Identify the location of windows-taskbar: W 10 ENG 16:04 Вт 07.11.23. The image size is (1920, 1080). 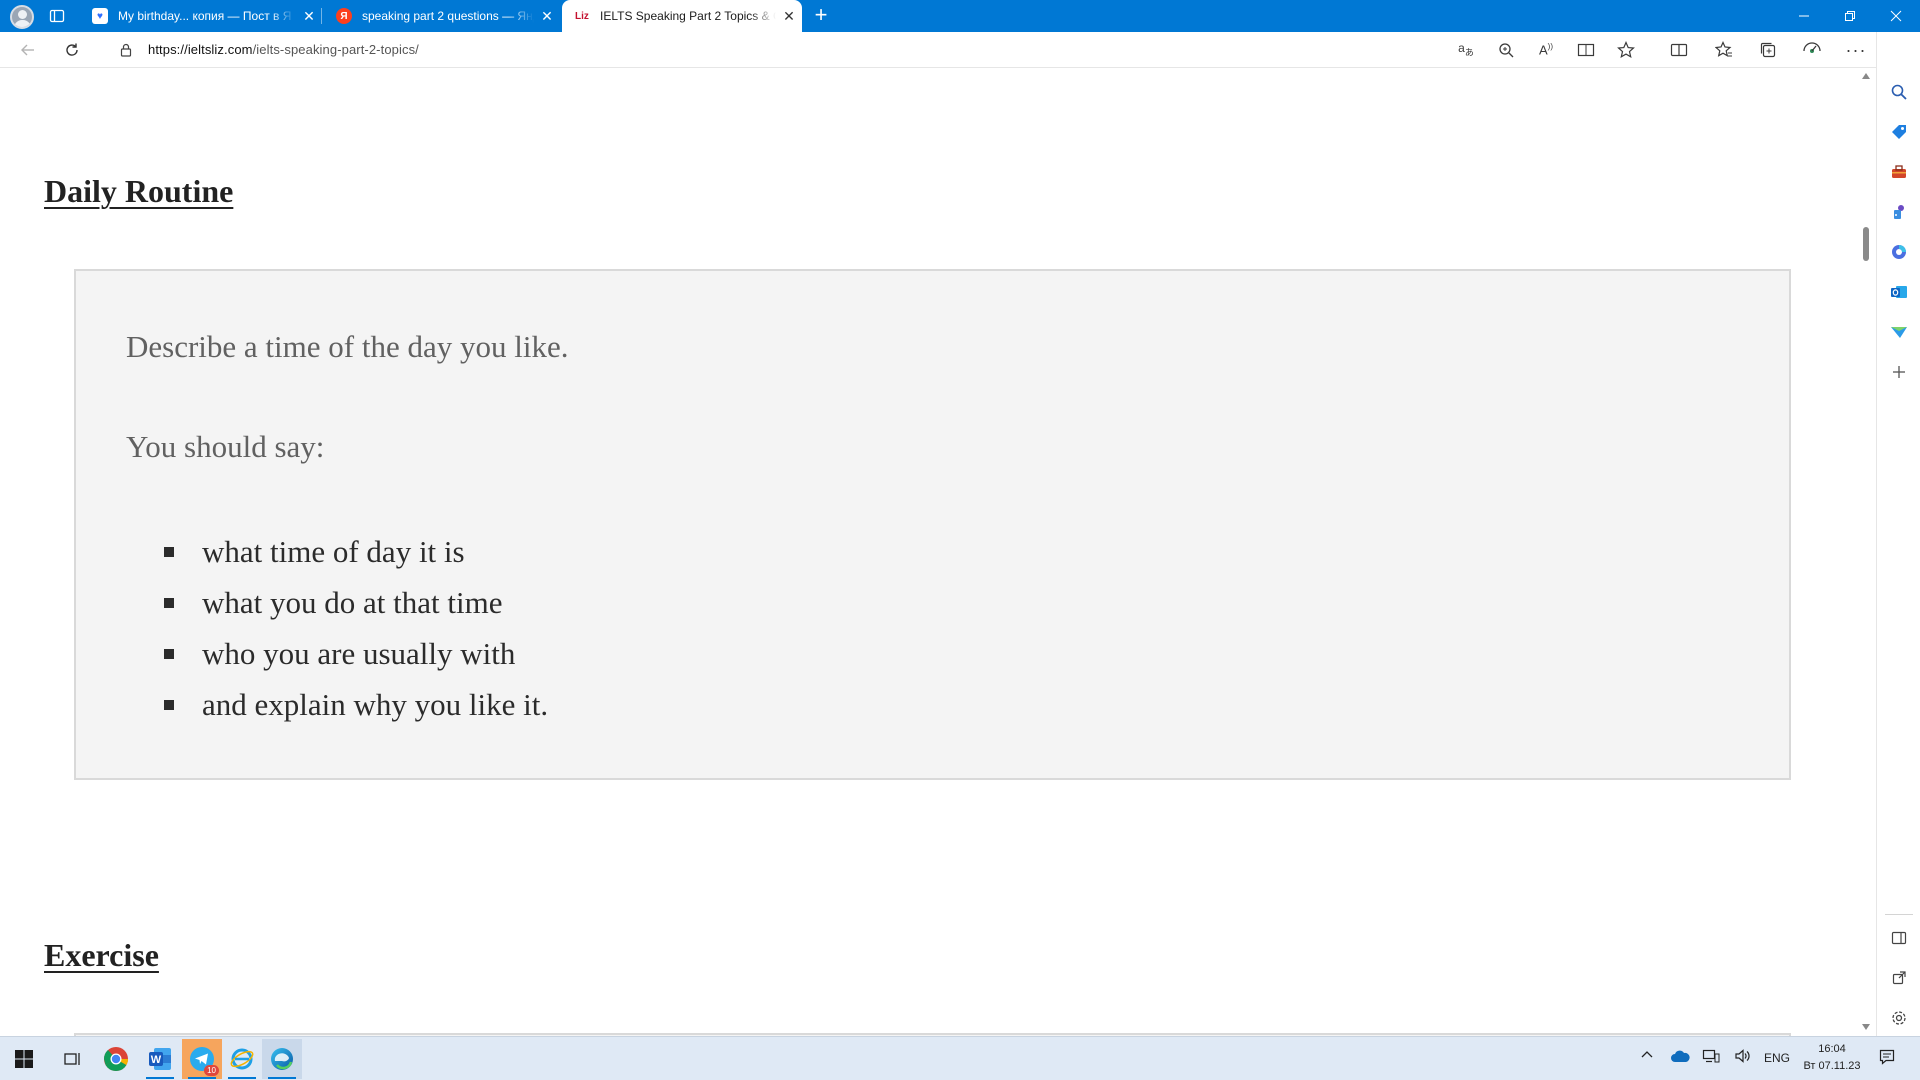
(960, 1058).